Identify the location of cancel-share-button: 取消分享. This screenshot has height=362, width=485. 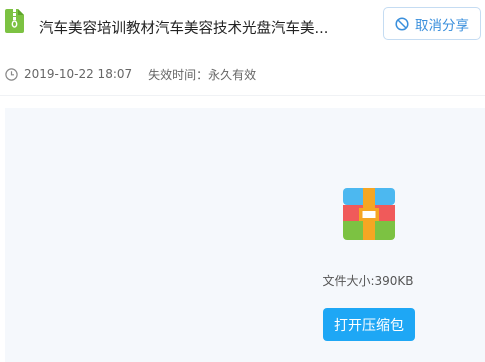
(432, 23).